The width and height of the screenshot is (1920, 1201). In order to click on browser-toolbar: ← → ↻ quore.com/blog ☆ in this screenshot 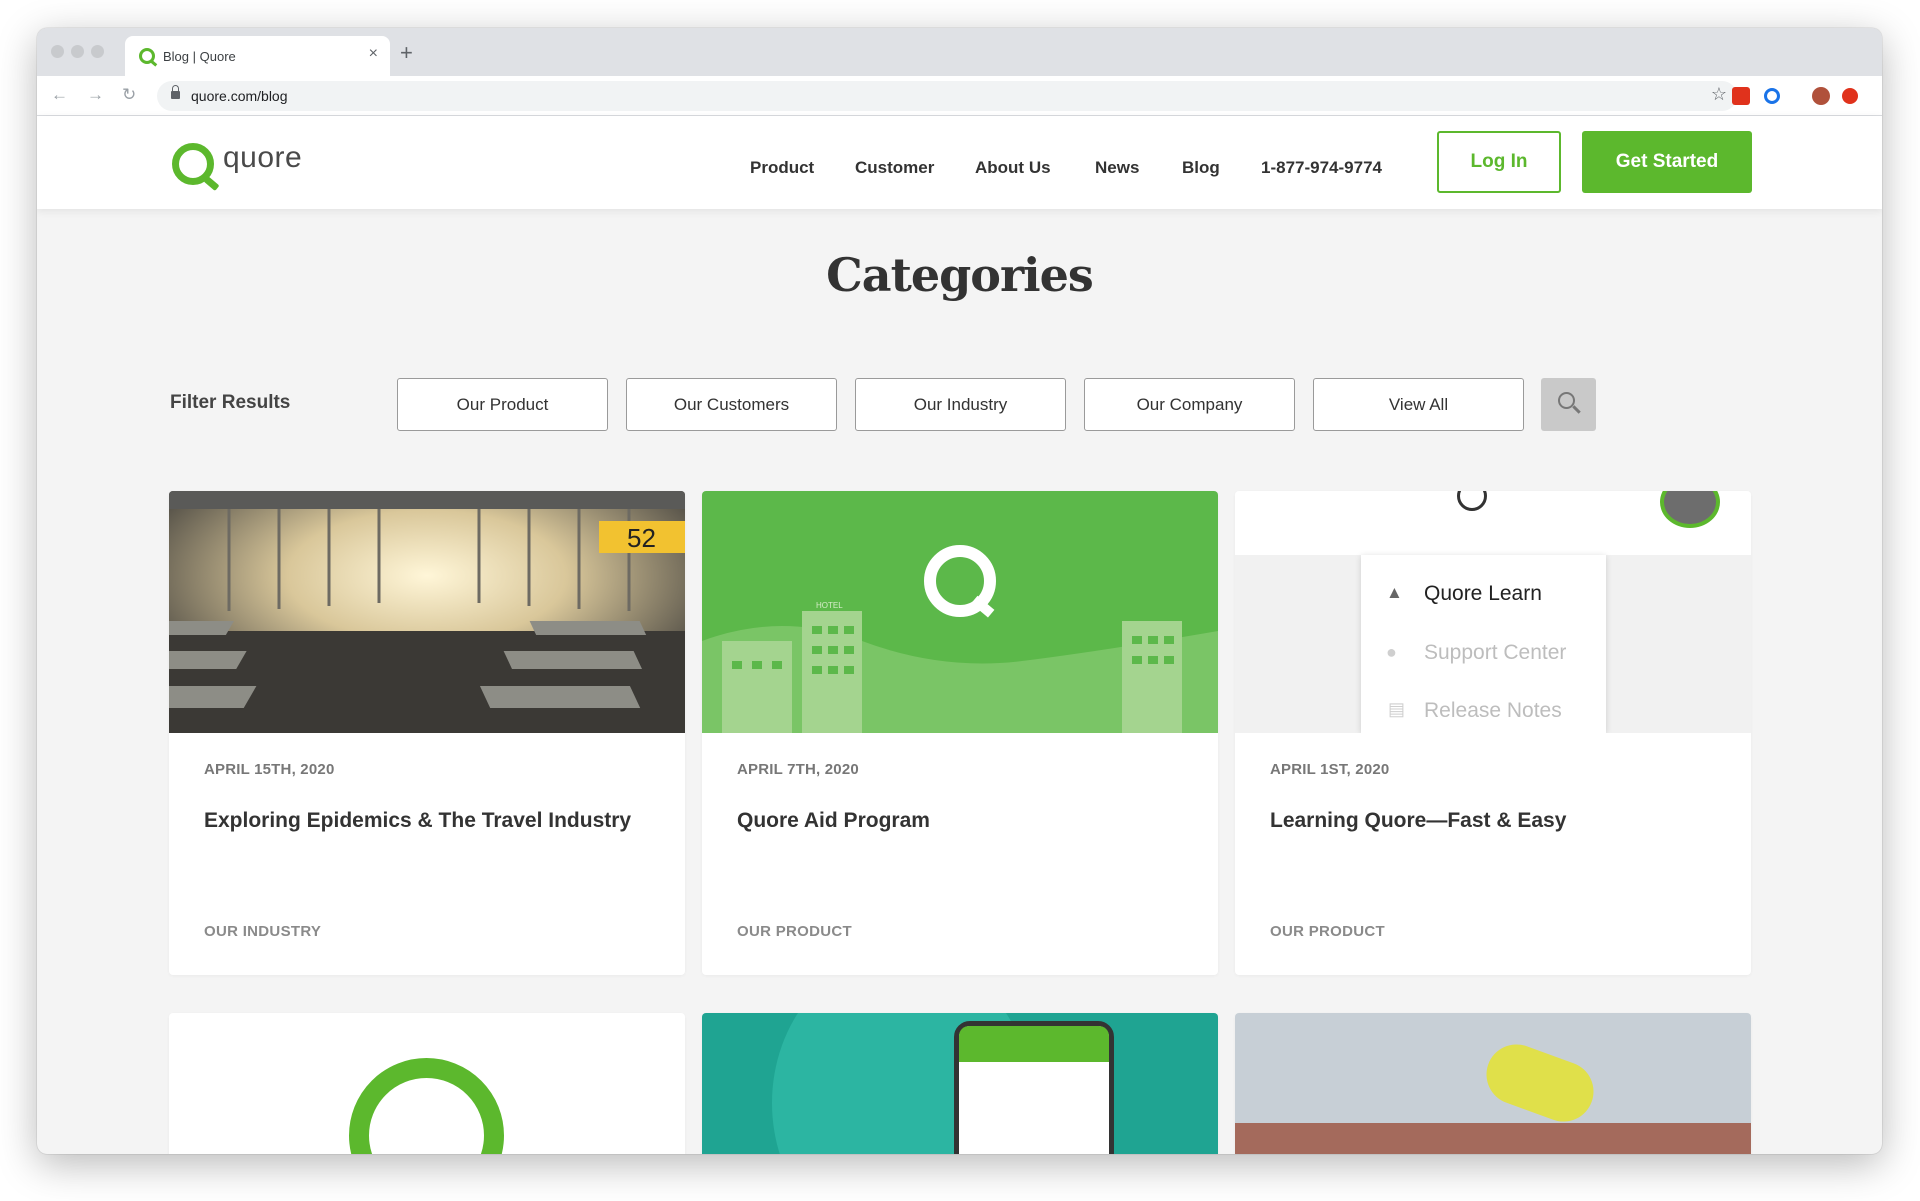, I will do `click(959, 96)`.